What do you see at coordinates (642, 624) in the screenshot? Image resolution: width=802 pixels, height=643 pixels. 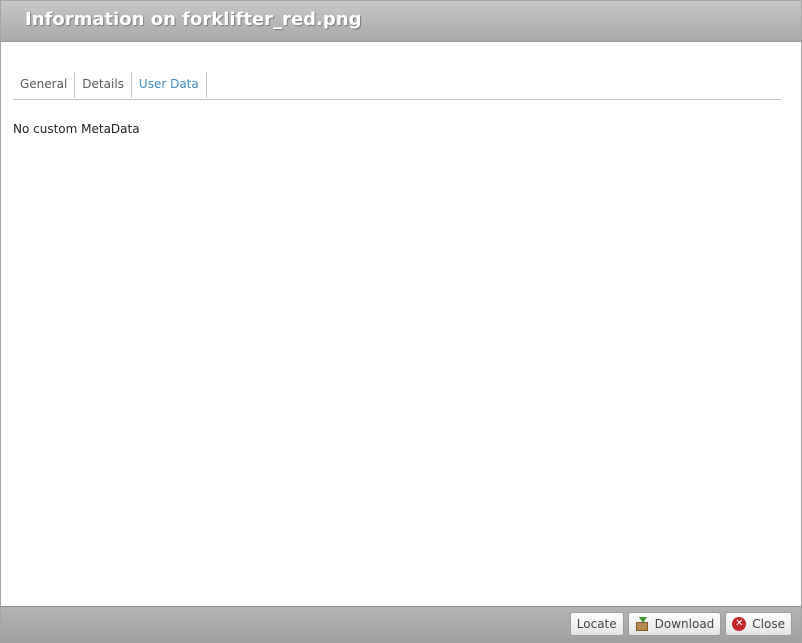 I see `download-icon` at bounding box center [642, 624].